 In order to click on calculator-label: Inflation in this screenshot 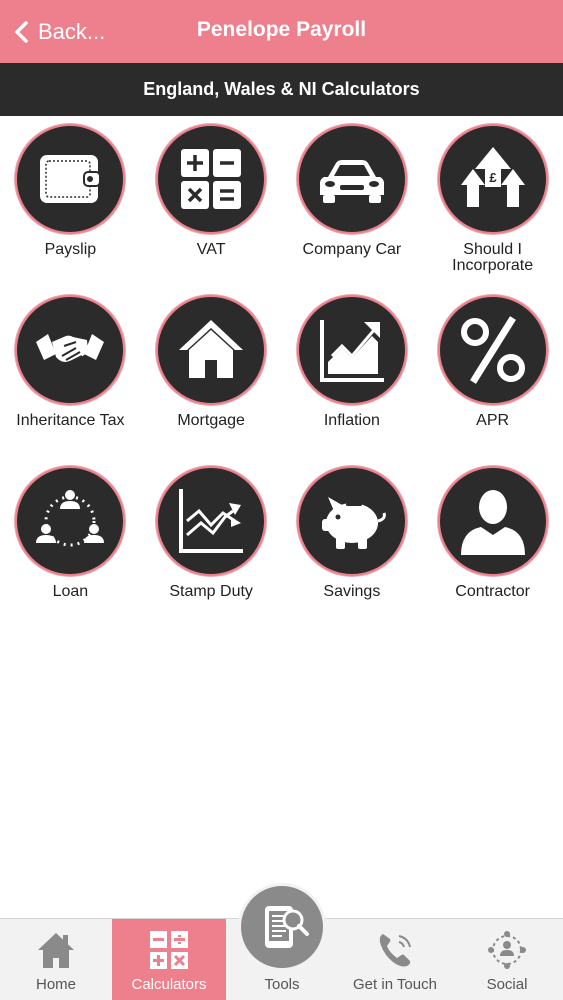, I will do `click(351, 420)`.